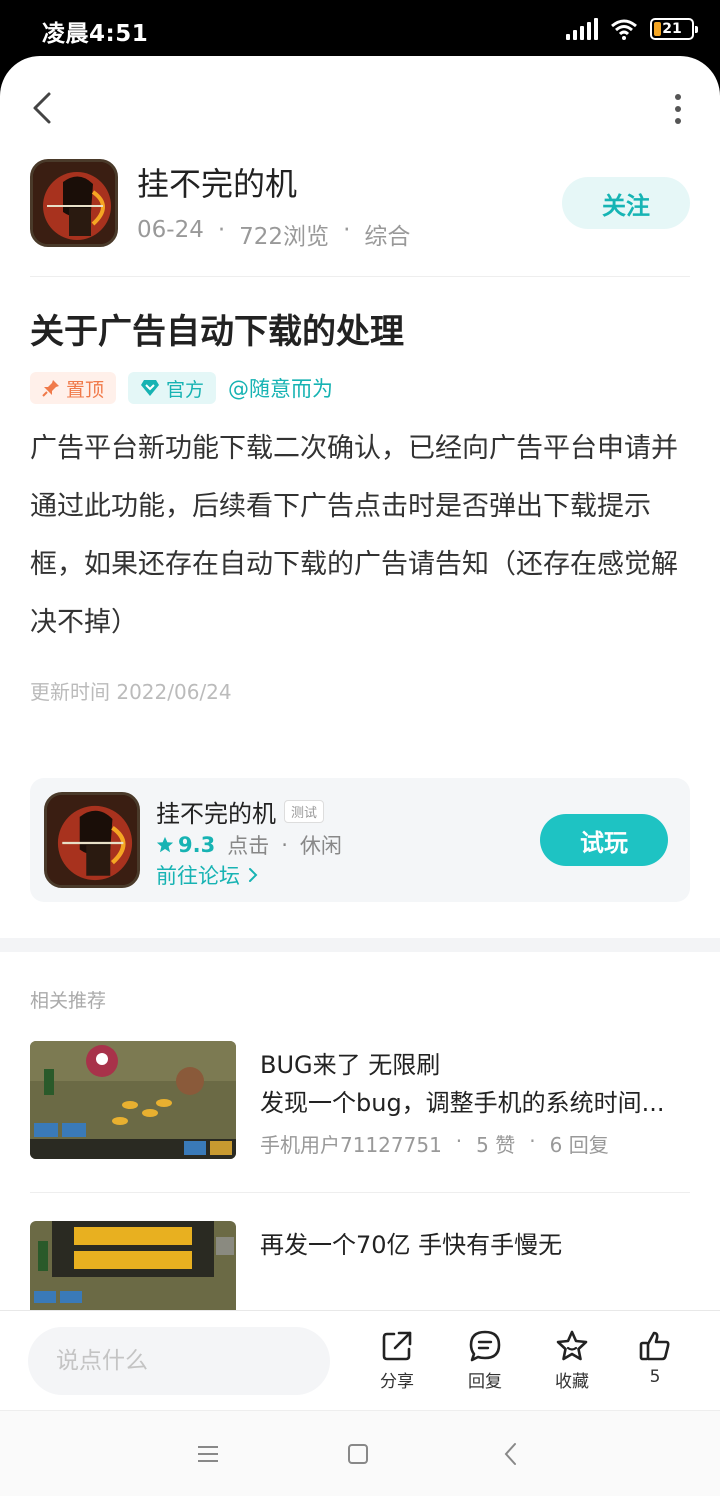 This screenshot has width=720, height=1496. I want to click on share-icon, so click(397, 1346).